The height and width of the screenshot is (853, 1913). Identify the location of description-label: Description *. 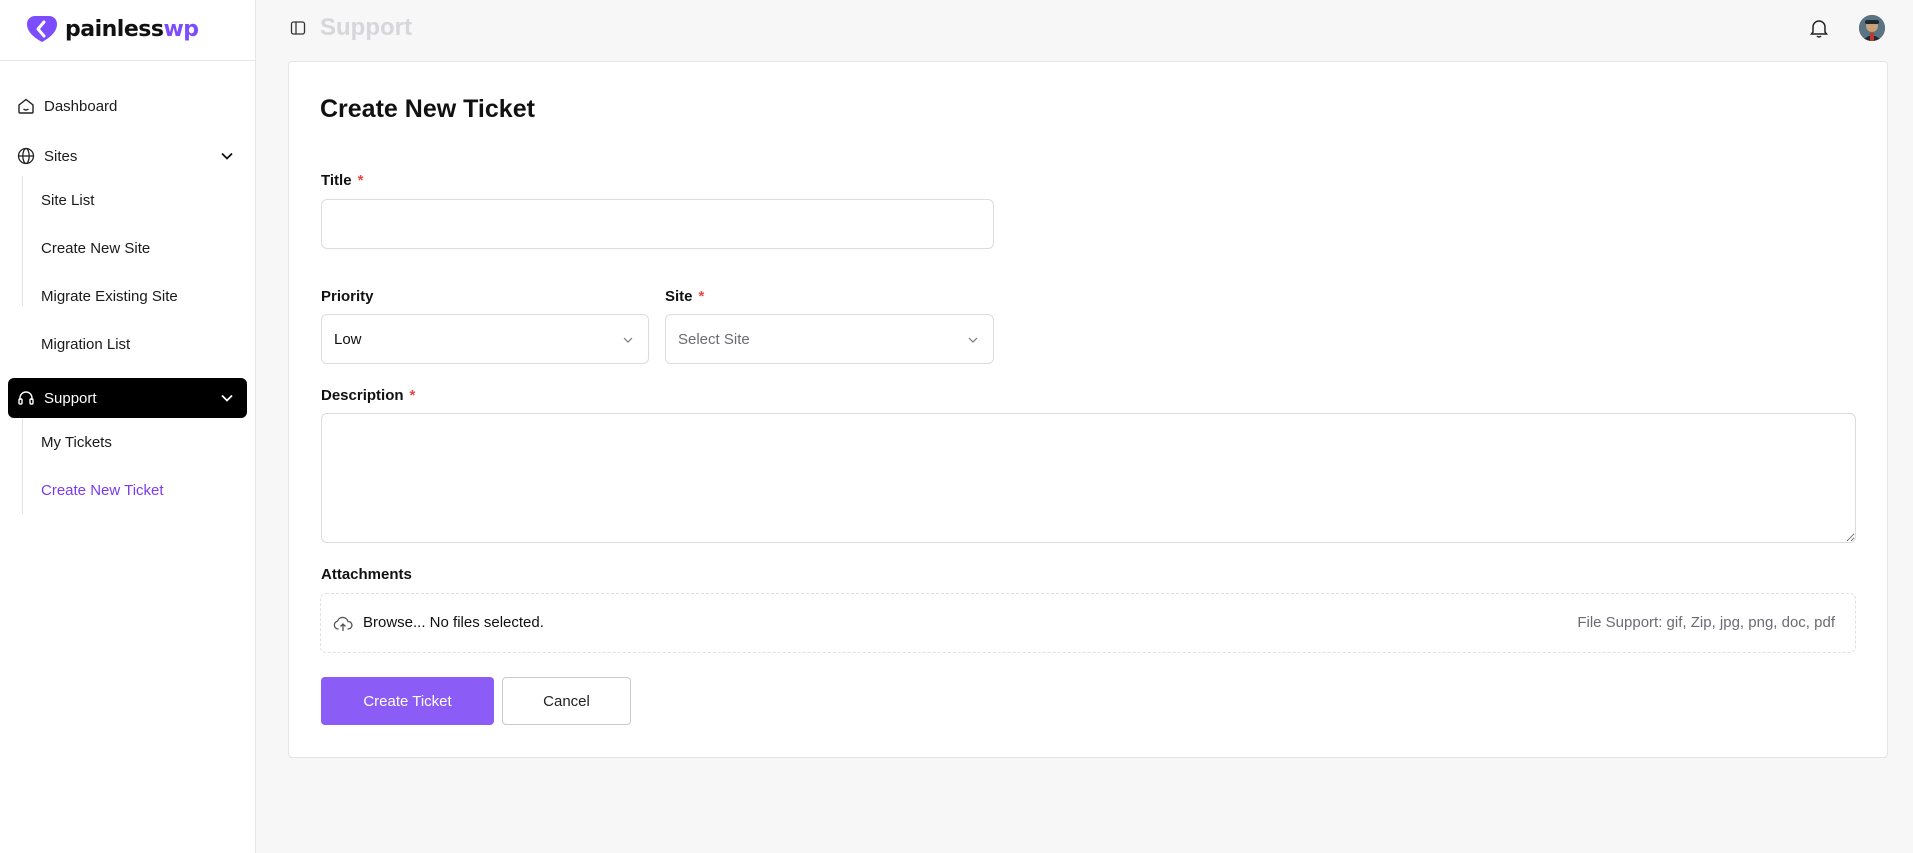
(368, 395).